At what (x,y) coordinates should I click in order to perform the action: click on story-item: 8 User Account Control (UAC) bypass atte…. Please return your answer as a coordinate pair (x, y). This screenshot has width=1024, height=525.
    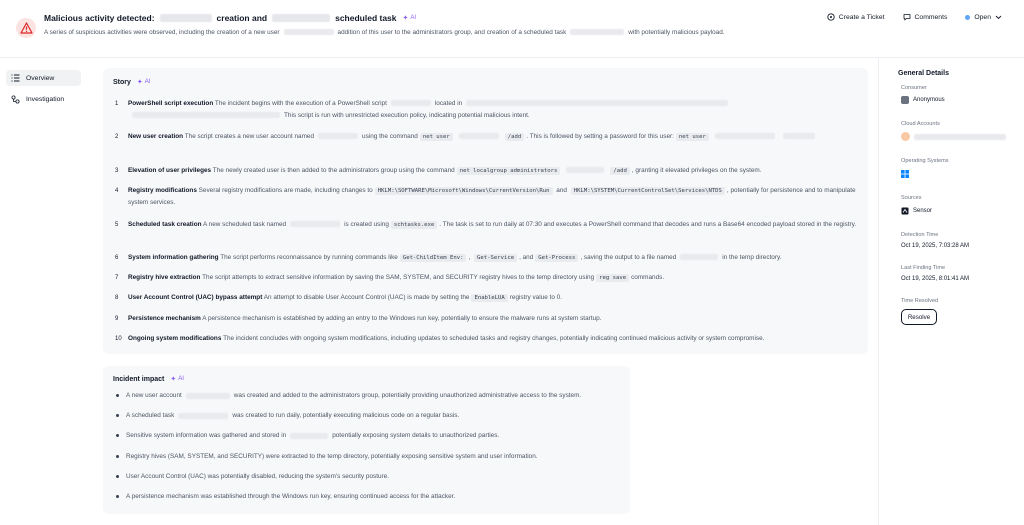
    Looking at the image, I should click on (487, 298).